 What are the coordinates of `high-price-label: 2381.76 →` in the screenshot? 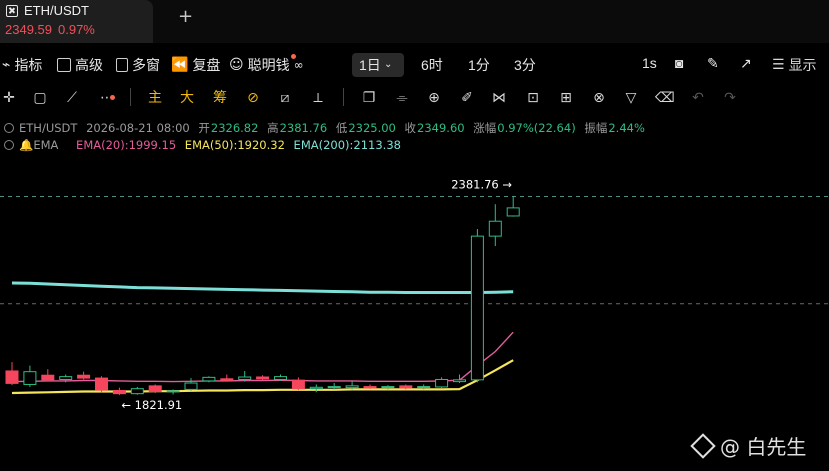 It's located at (481, 184).